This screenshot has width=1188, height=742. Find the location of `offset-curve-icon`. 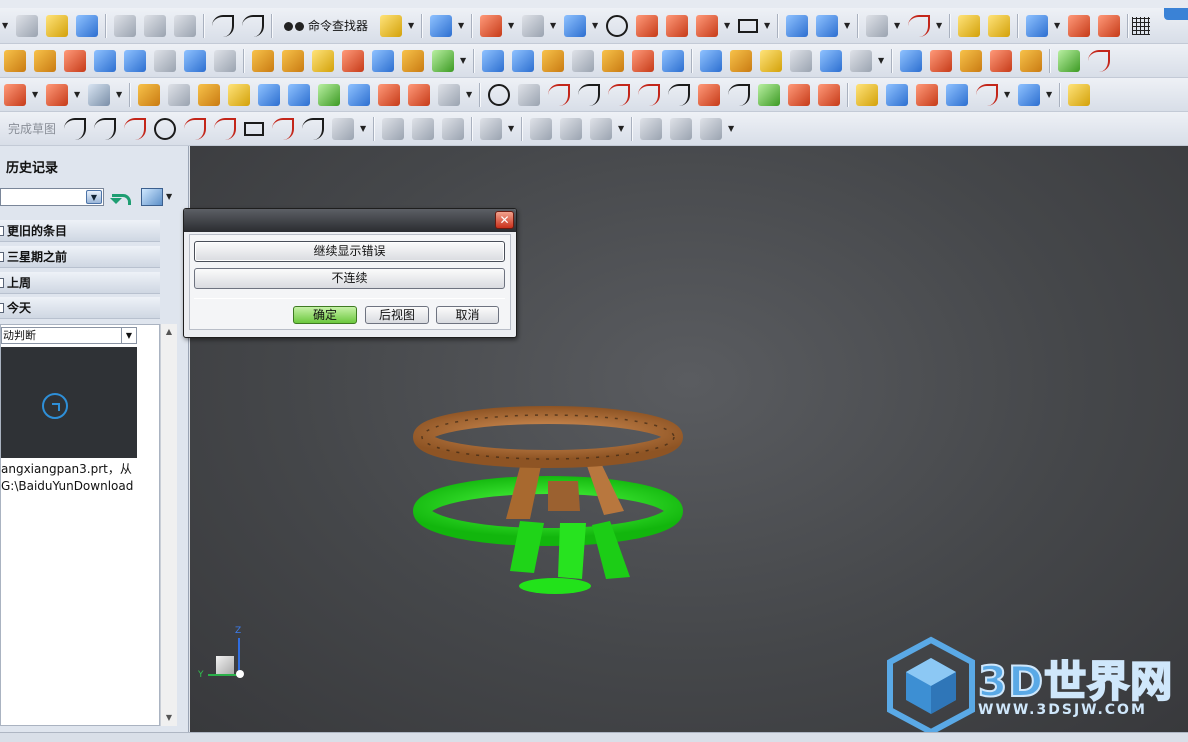

offset-curve-icon is located at coordinates (679, 94).